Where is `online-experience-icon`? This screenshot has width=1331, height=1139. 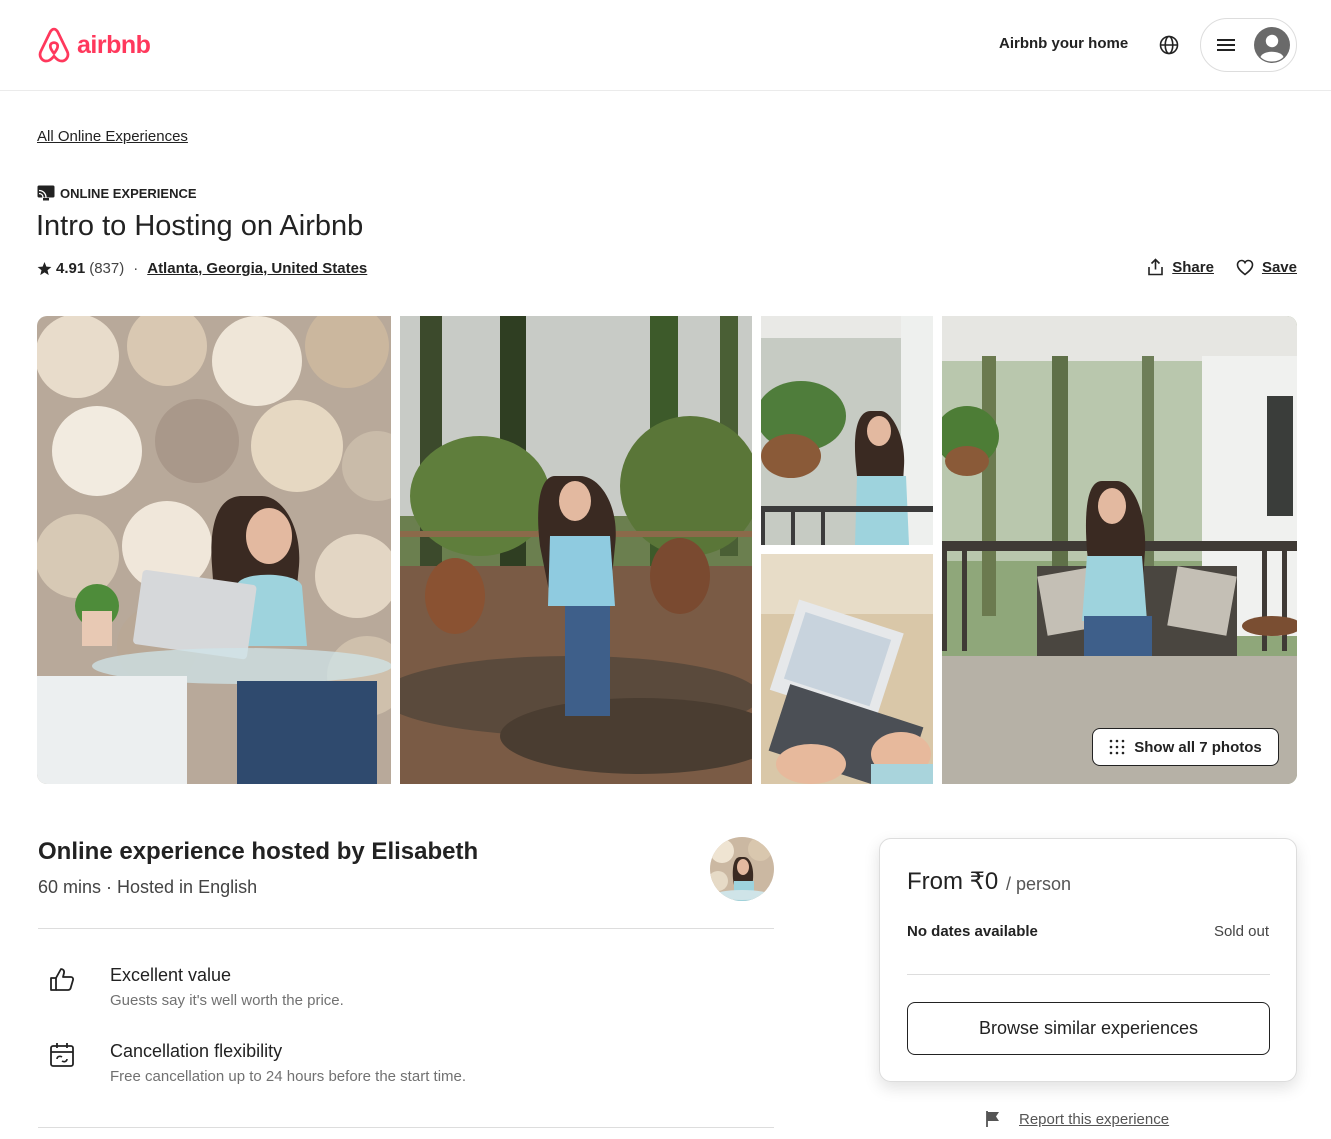 online-experience-icon is located at coordinates (46, 193).